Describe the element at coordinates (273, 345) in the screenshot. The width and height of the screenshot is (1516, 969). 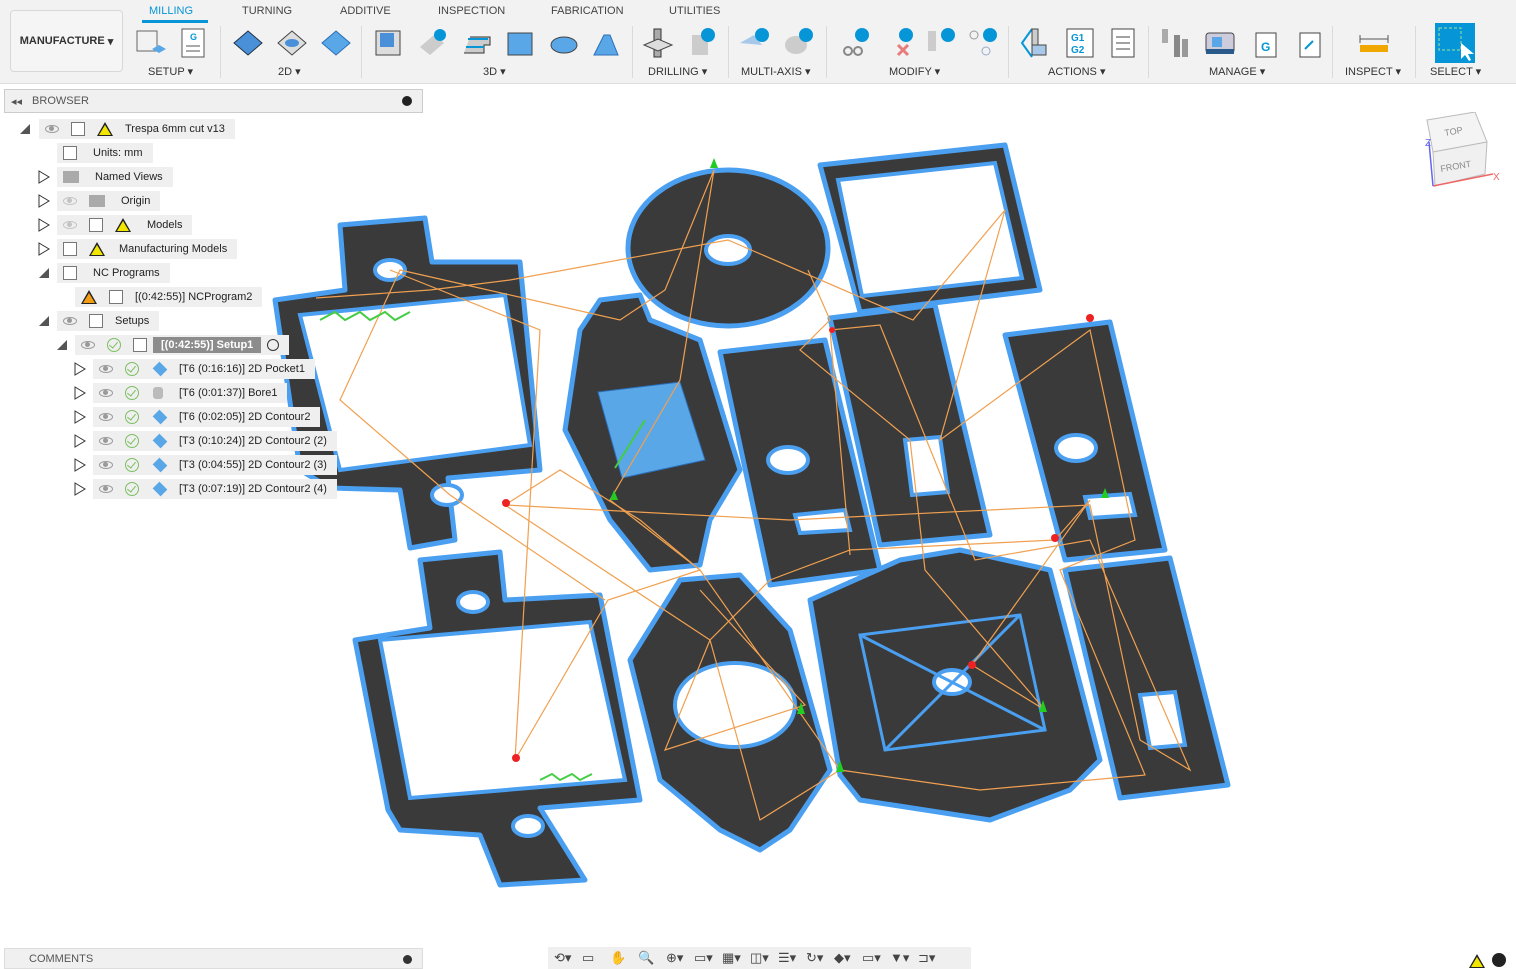
I see `activate-setup-icon` at that location.